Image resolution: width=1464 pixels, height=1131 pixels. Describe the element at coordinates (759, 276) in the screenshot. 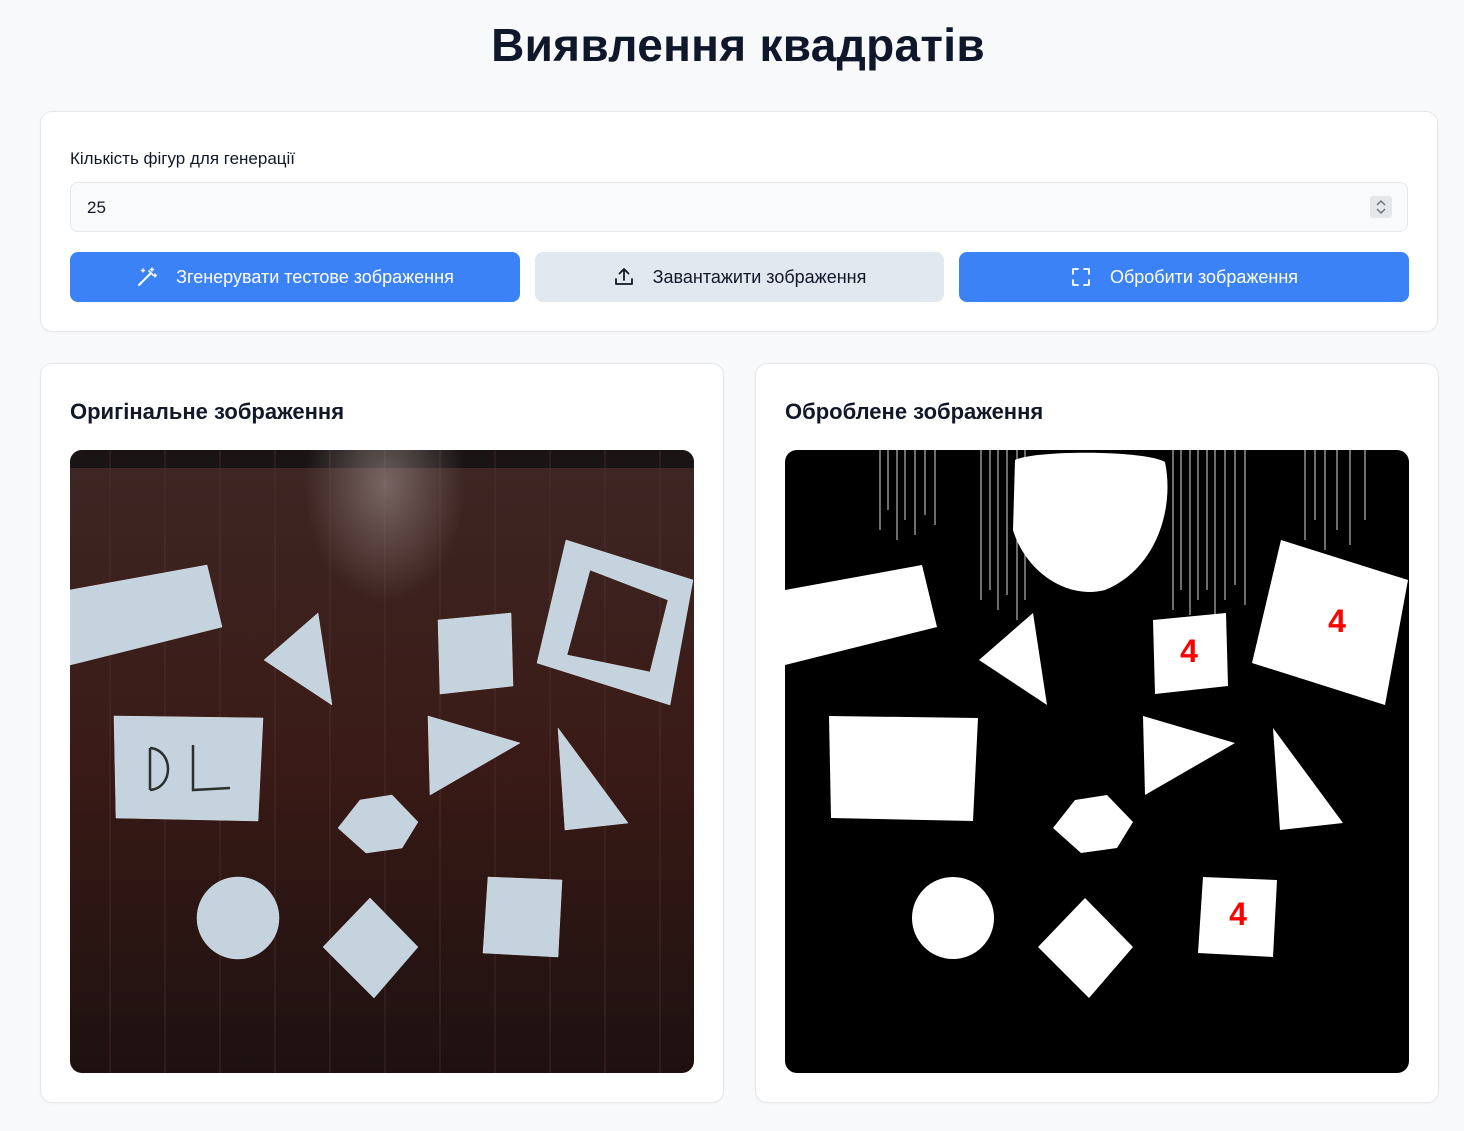

I see `upload-button-label: Завантажити зображення` at that location.